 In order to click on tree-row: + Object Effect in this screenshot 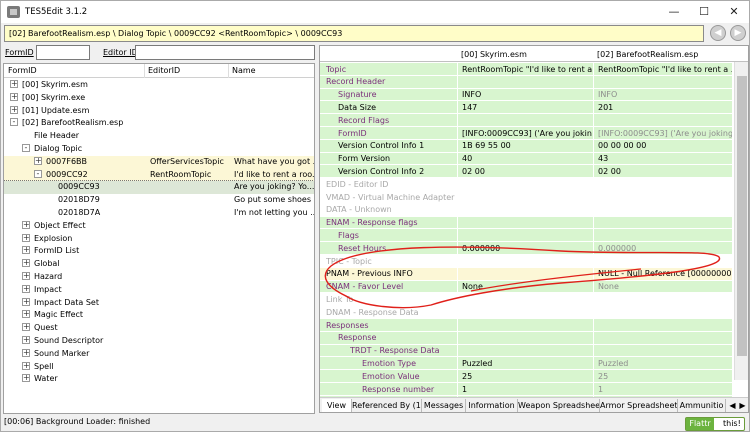, I will do `click(159, 226)`.